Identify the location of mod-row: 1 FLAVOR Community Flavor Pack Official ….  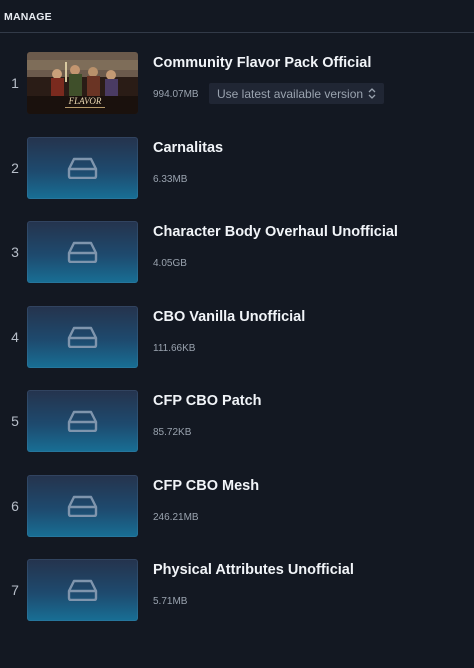
(237, 94).